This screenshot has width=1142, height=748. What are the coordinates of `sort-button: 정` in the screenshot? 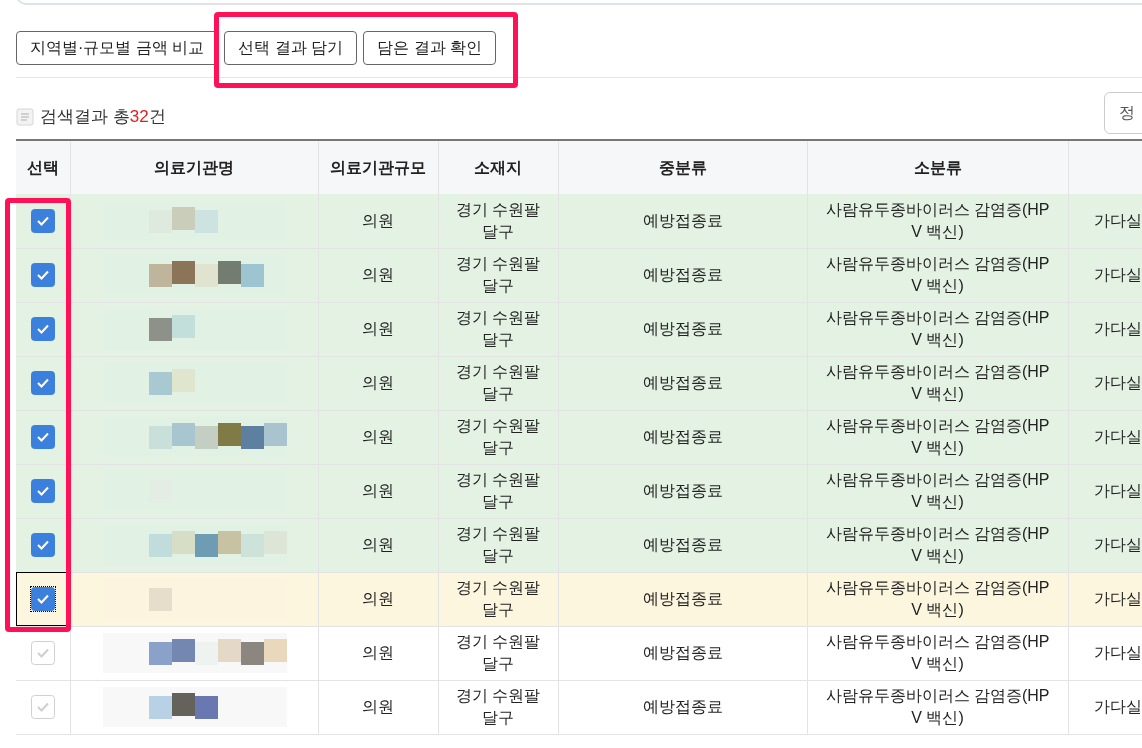 It's located at (1123, 113).